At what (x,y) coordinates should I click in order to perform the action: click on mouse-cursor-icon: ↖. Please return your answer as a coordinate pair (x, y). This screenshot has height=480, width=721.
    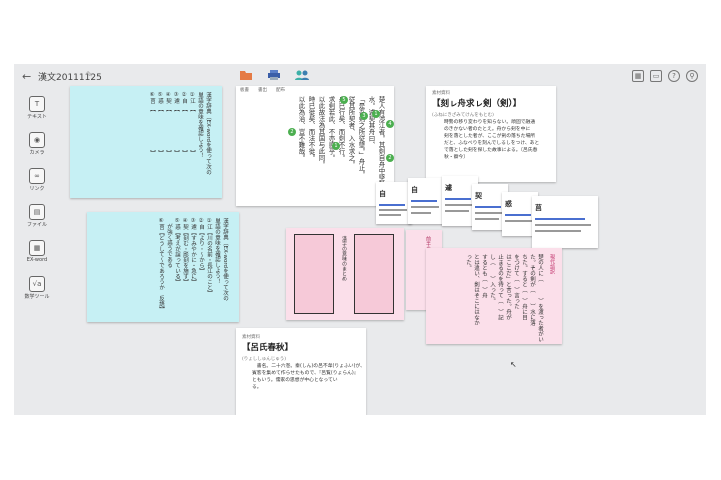
    Looking at the image, I should click on (513, 364).